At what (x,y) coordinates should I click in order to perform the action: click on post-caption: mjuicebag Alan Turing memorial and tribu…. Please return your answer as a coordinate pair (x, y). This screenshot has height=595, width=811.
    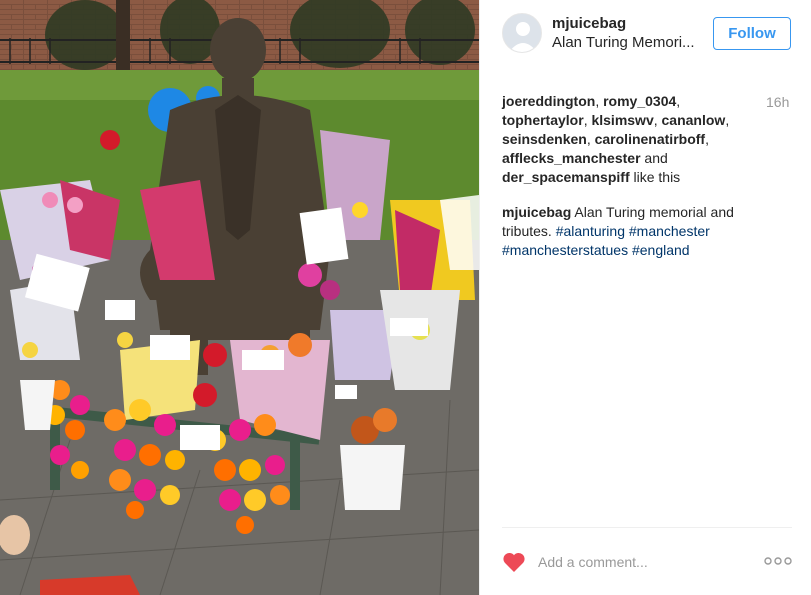
    Looking at the image, I should click on (633, 231).